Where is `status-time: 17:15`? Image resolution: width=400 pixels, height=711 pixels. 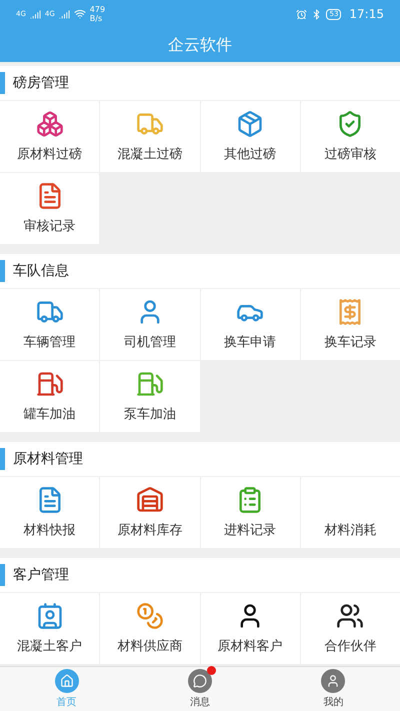
status-time: 17:15 is located at coordinates (366, 14).